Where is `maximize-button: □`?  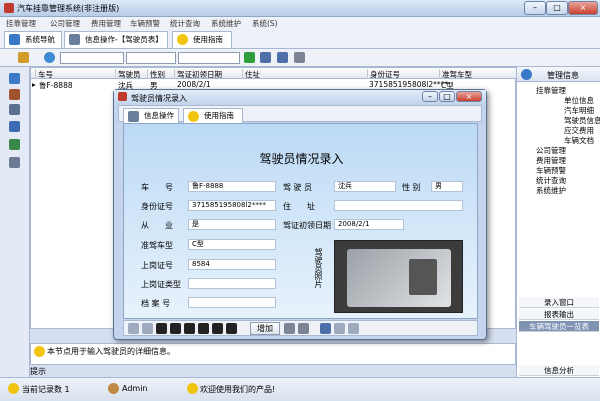
maximize-button: □ is located at coordinates (557, 8).